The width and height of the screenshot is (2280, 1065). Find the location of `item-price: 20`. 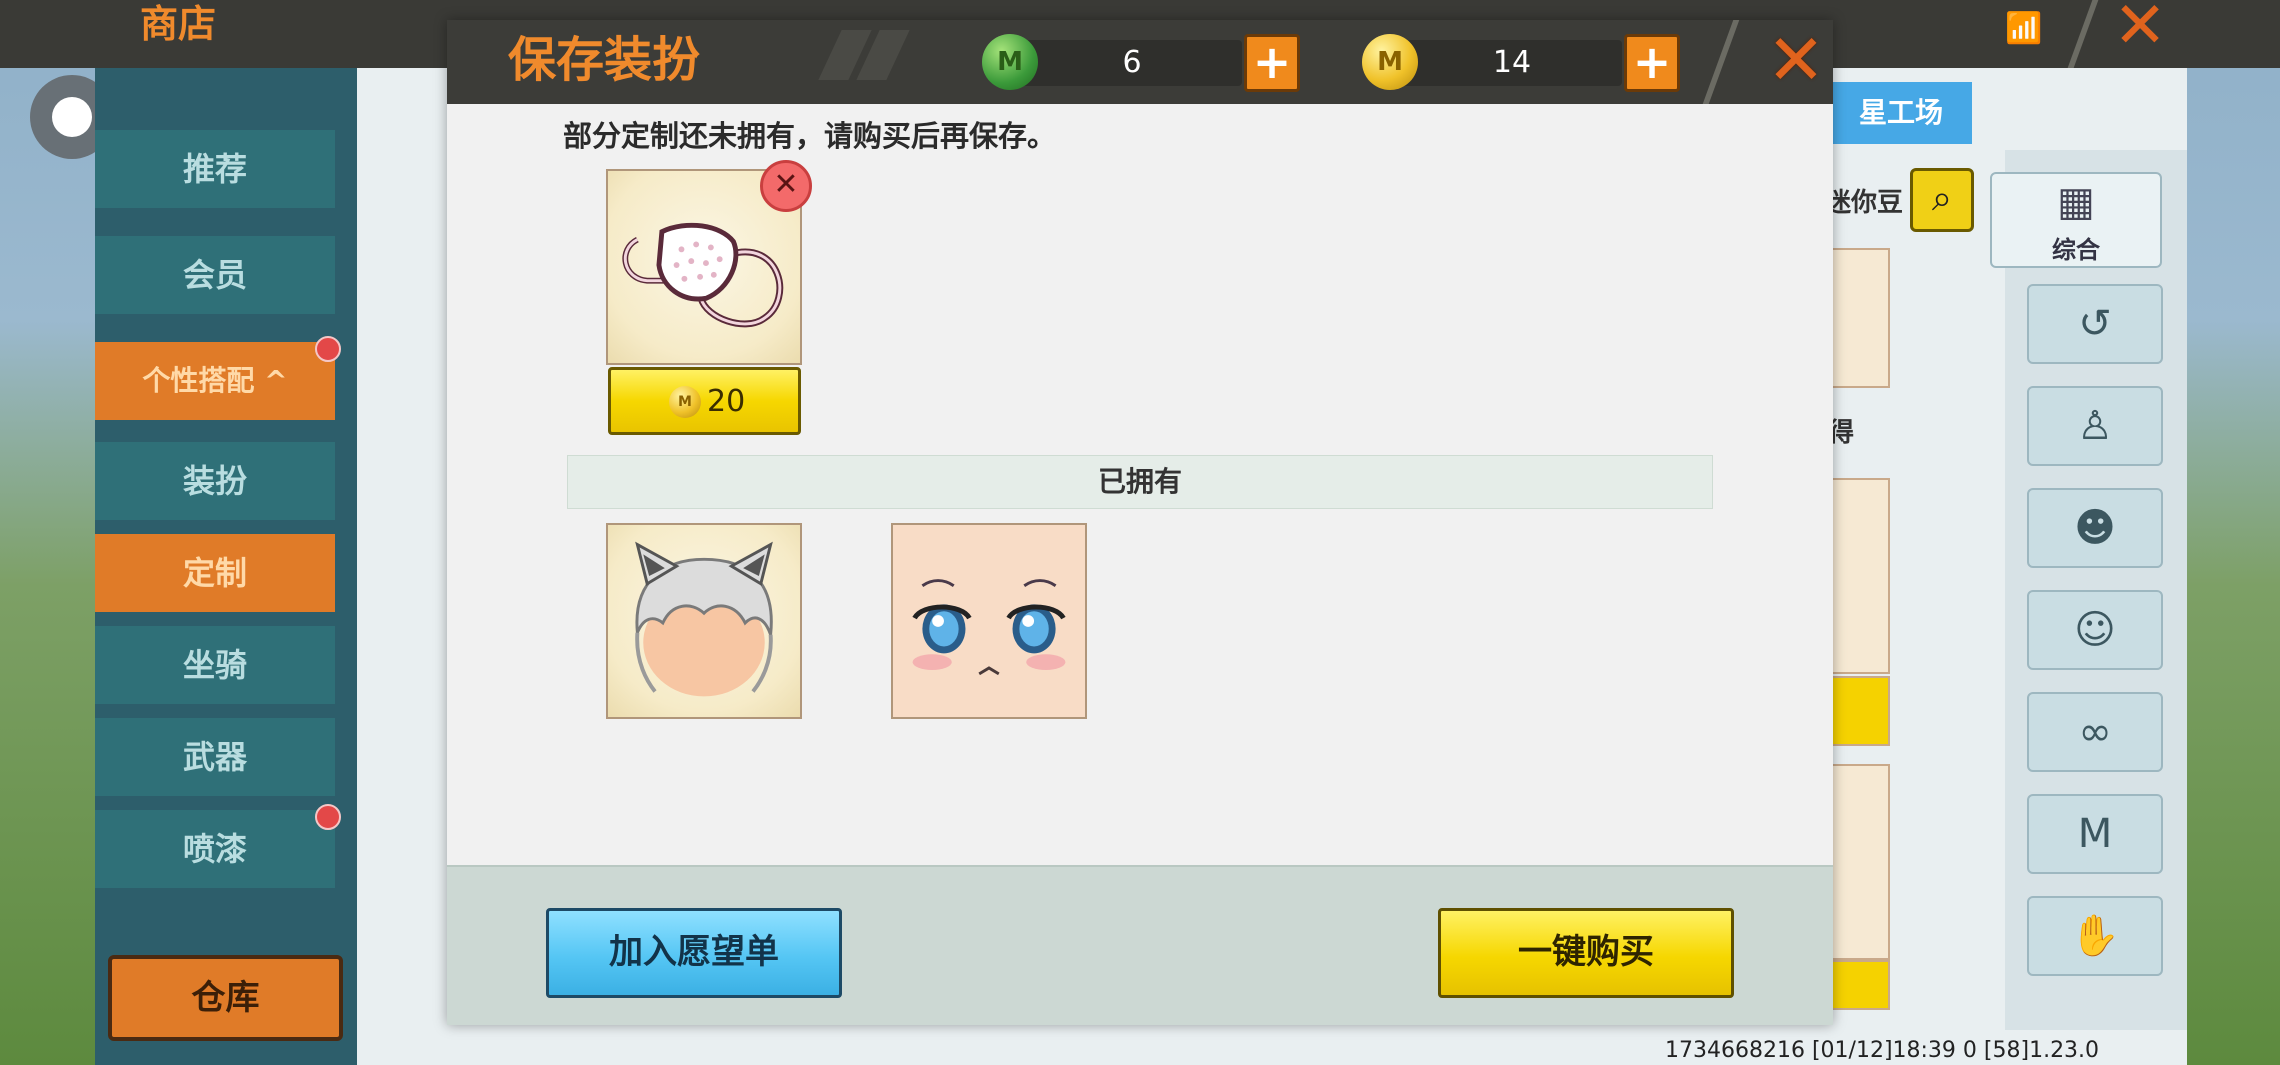

item-price: 20 is located at coordinates (726, 401).